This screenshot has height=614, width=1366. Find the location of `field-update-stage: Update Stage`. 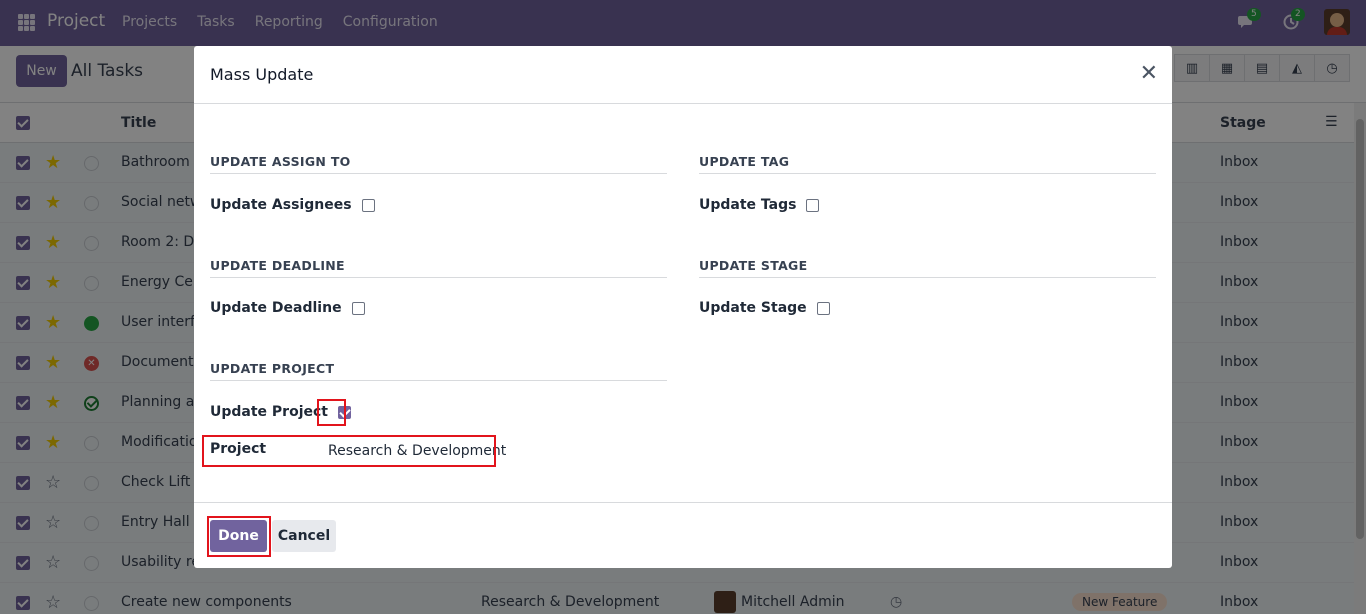

field-update-stage: Update Stage is located at coordinates (764, 308).